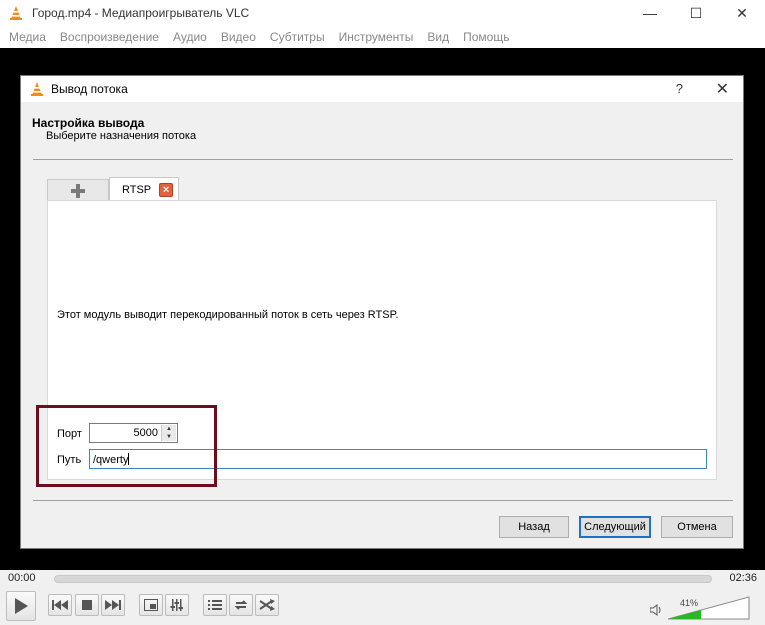  I want to click on controls-row: 41%, so click(382, 606).